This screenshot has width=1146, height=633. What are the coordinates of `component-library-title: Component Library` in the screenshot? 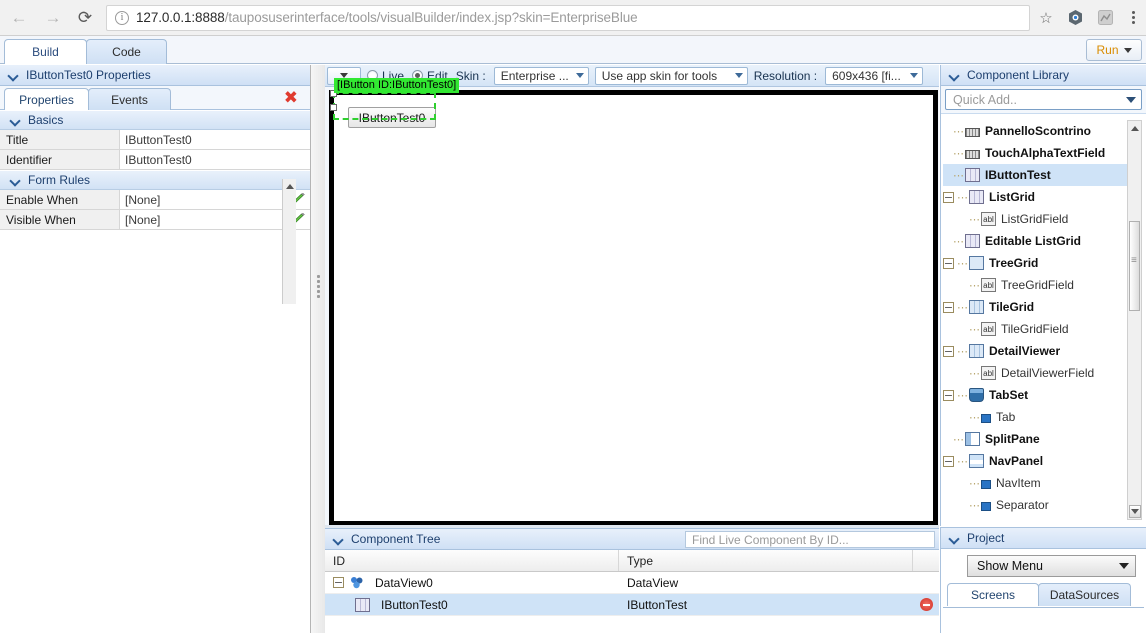 It's located at (1018, 75).